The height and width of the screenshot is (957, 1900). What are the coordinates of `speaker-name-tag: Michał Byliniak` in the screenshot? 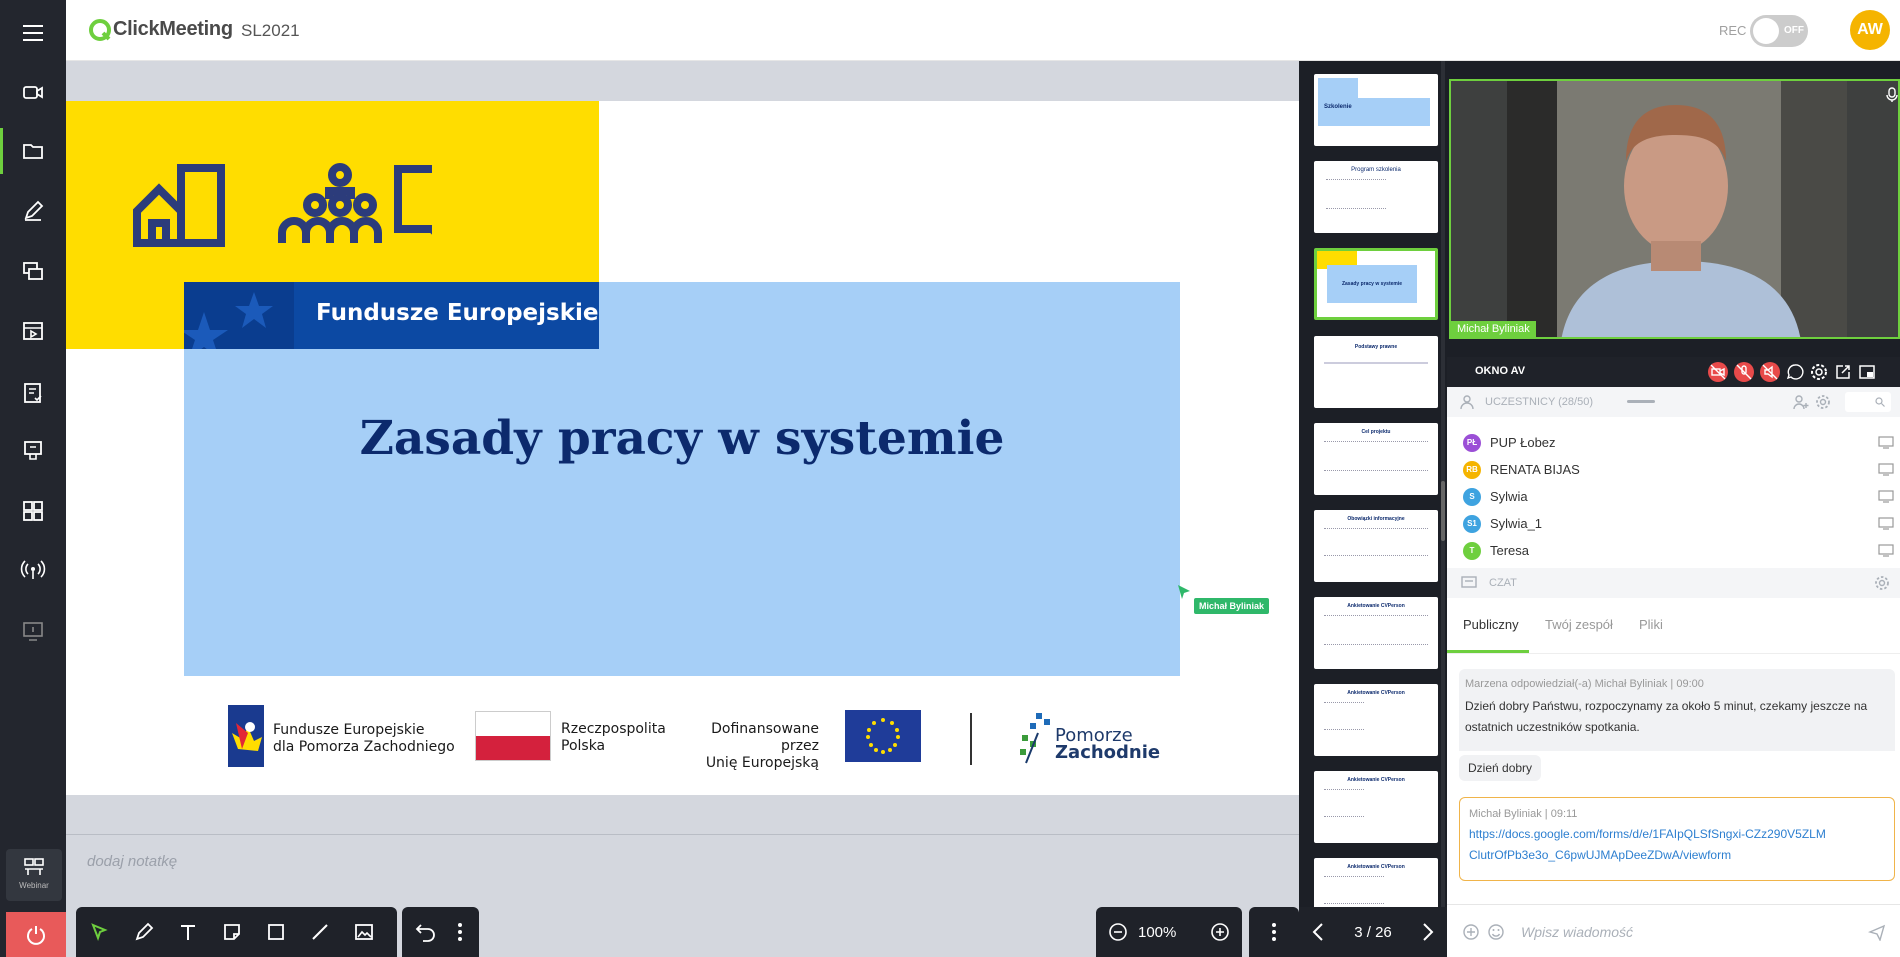 It's located at (1493, 329).